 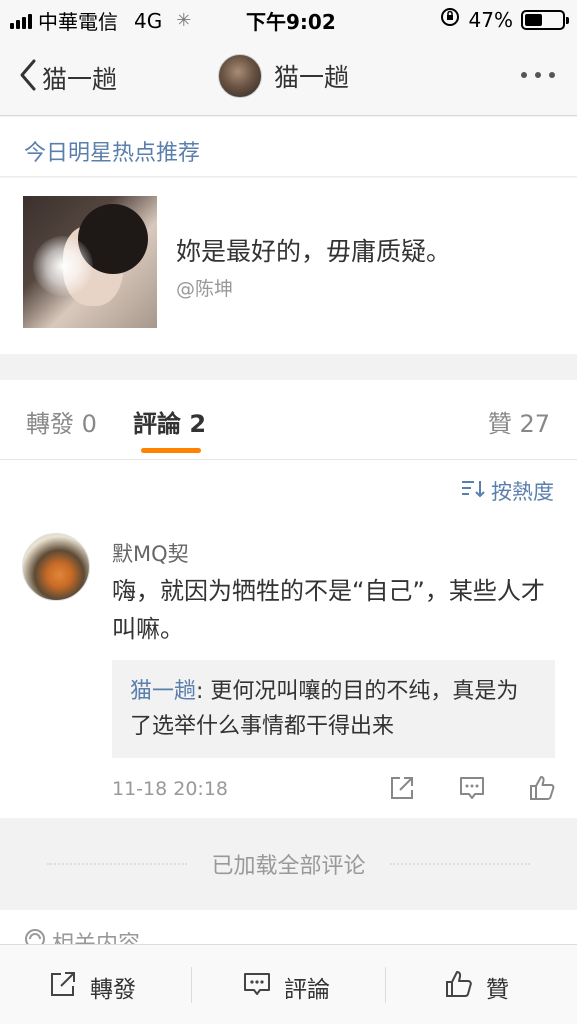 What do you see at coordinates (257, 987) in the screenshot?
I see `comment-icon` at bounding box center [257, 987].